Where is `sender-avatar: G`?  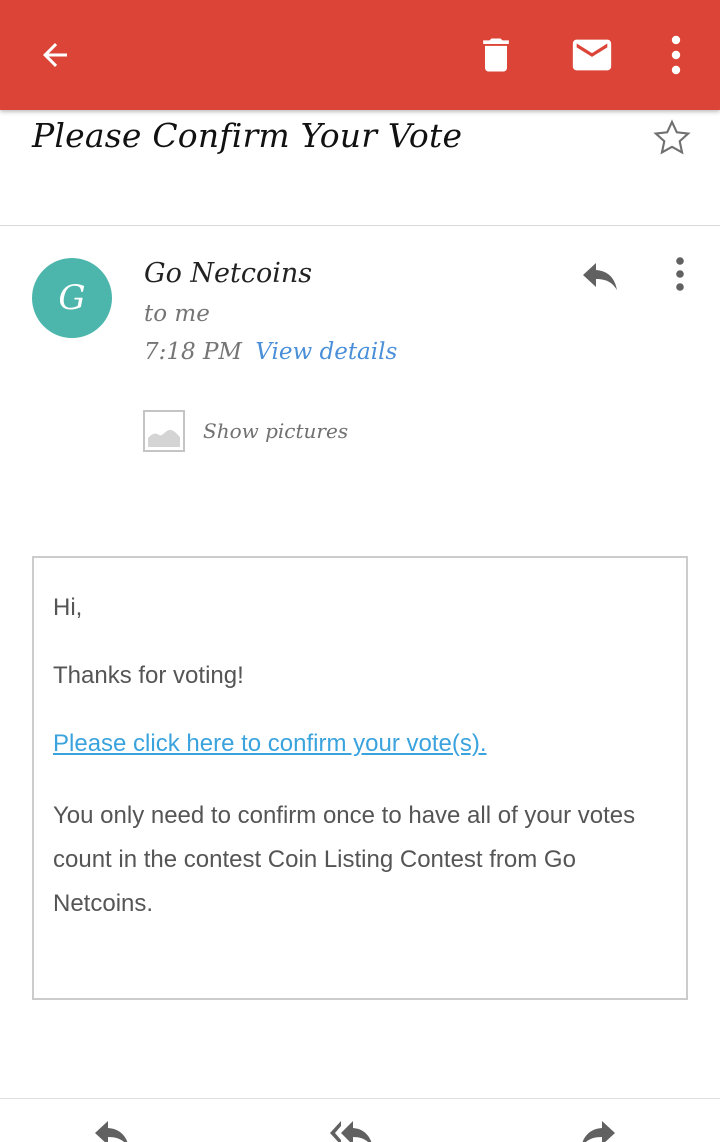 sender-avatar: G is located at coordinates (72, 298).